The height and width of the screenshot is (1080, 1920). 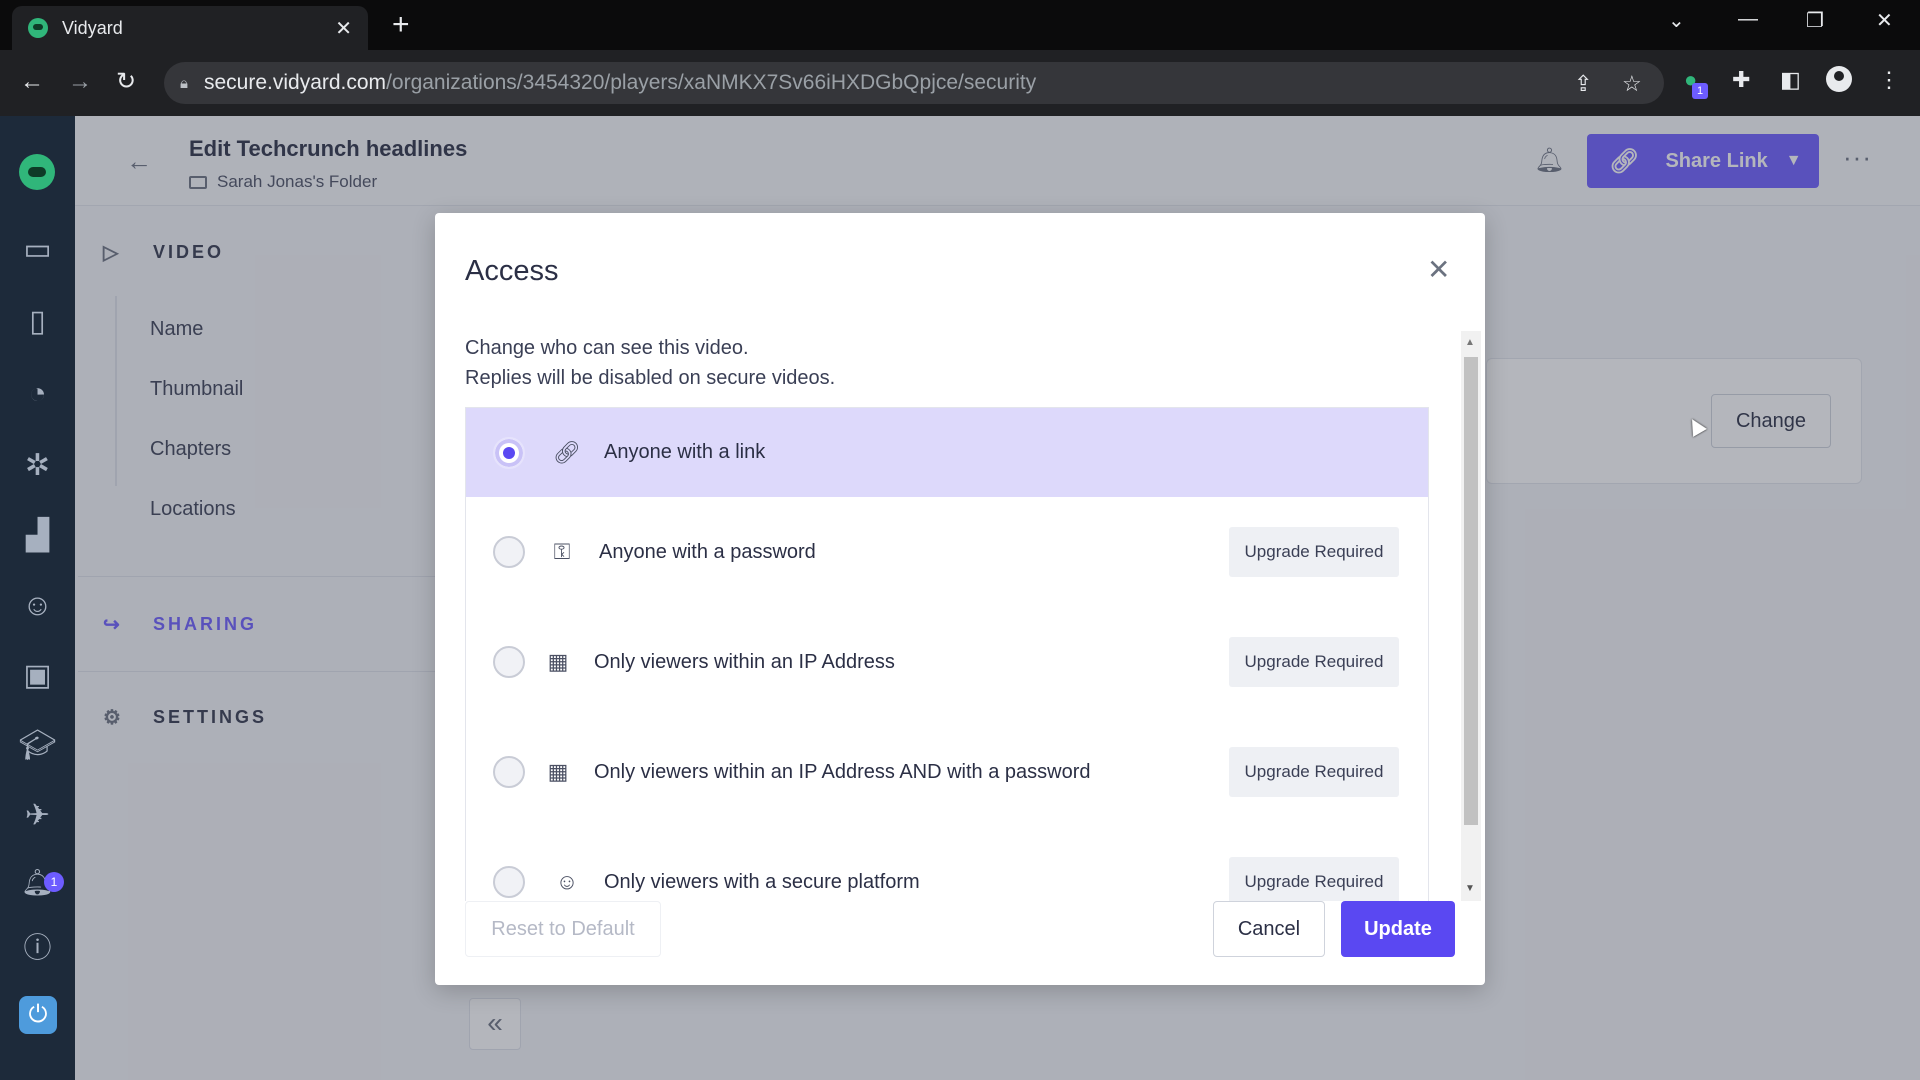 I want to click on academy-icon: 🎓︎, so click(x=37, y=746).